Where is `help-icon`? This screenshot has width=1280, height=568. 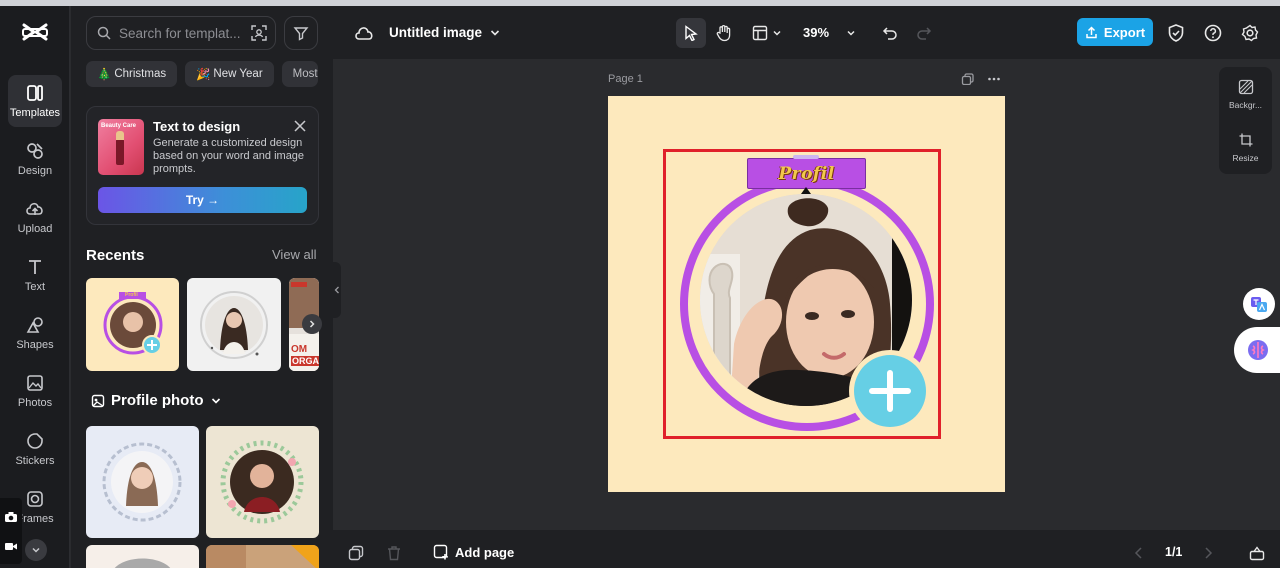
help-icon is located at coordinates (1213, 33).